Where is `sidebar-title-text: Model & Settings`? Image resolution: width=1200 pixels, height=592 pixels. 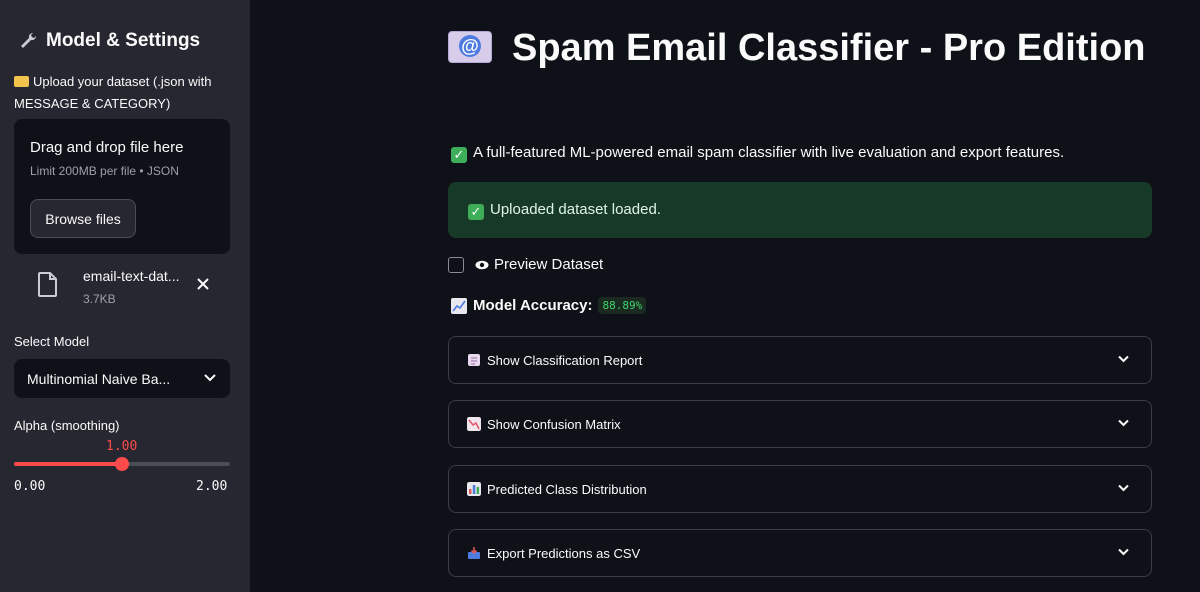 sidebar-title-text: Model & Settings is located at coordinates (123, 40).